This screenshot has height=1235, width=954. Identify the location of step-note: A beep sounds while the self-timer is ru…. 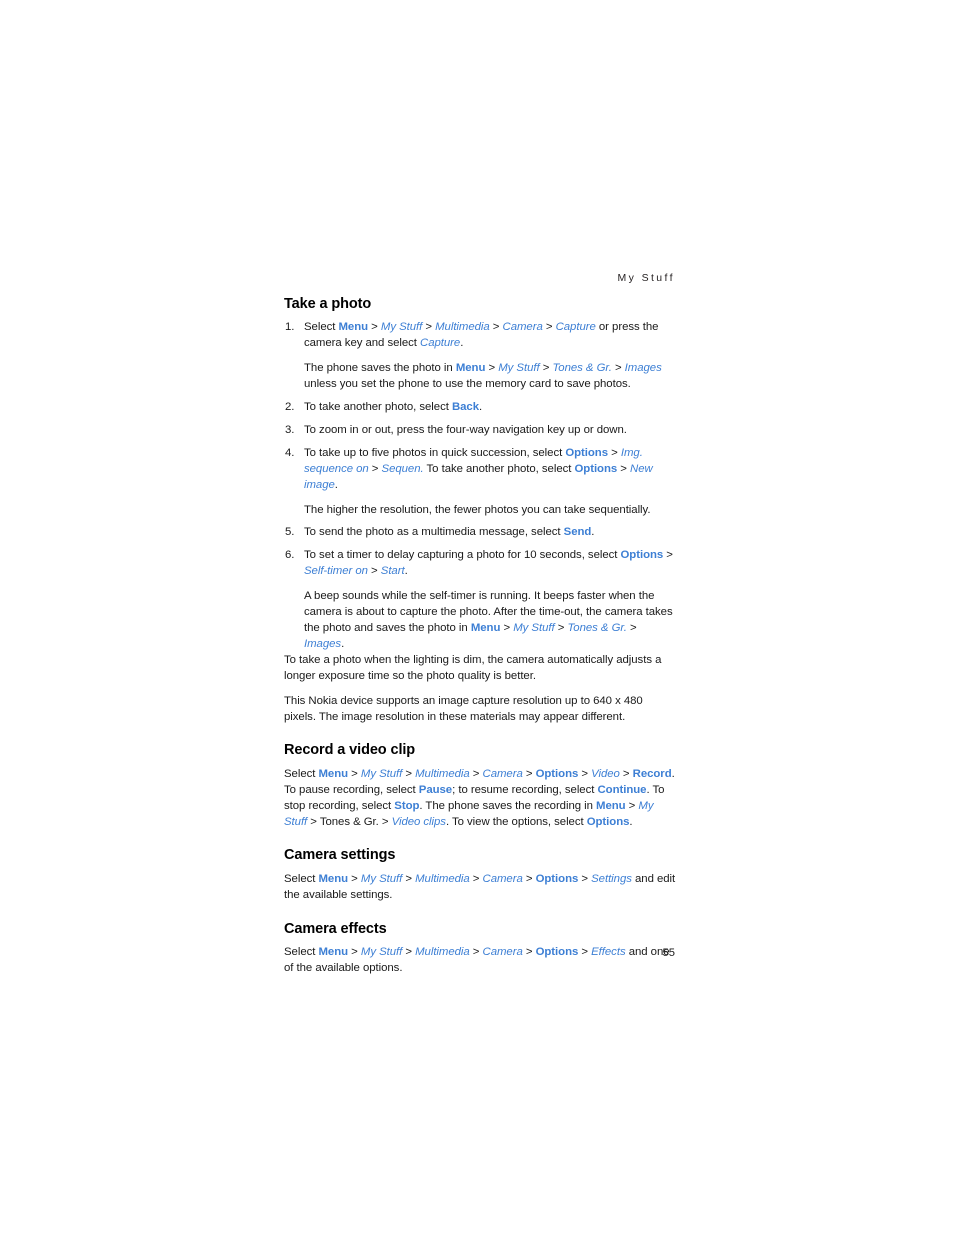
(490, 621).